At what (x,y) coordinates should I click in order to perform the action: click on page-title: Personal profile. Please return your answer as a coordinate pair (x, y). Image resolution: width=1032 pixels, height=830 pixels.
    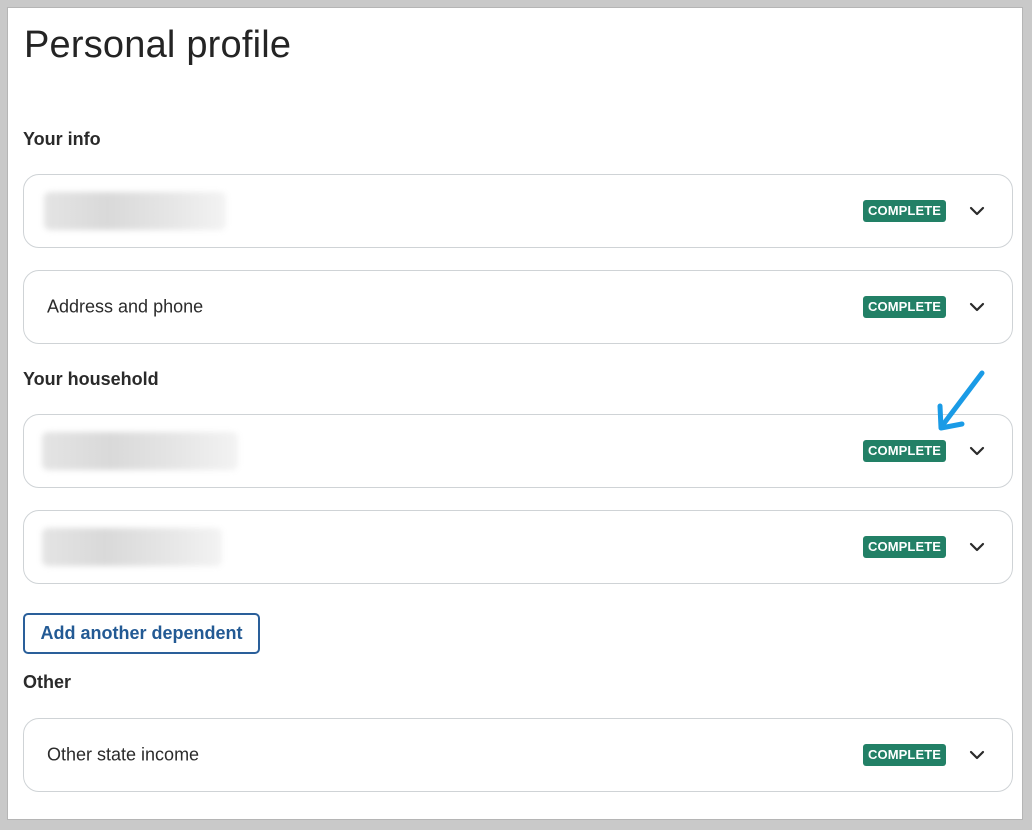
    Looking at the image, I should click on (158, 45).